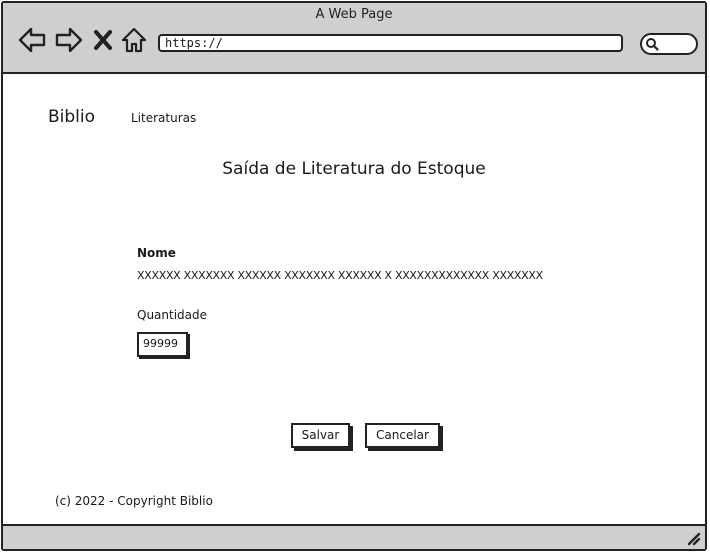 This screenshot has width=710, height=554. What do you see at coordinates (354, 536) in the screenshot?
I see `browser-status-bar` at bounding box center [354, 536].